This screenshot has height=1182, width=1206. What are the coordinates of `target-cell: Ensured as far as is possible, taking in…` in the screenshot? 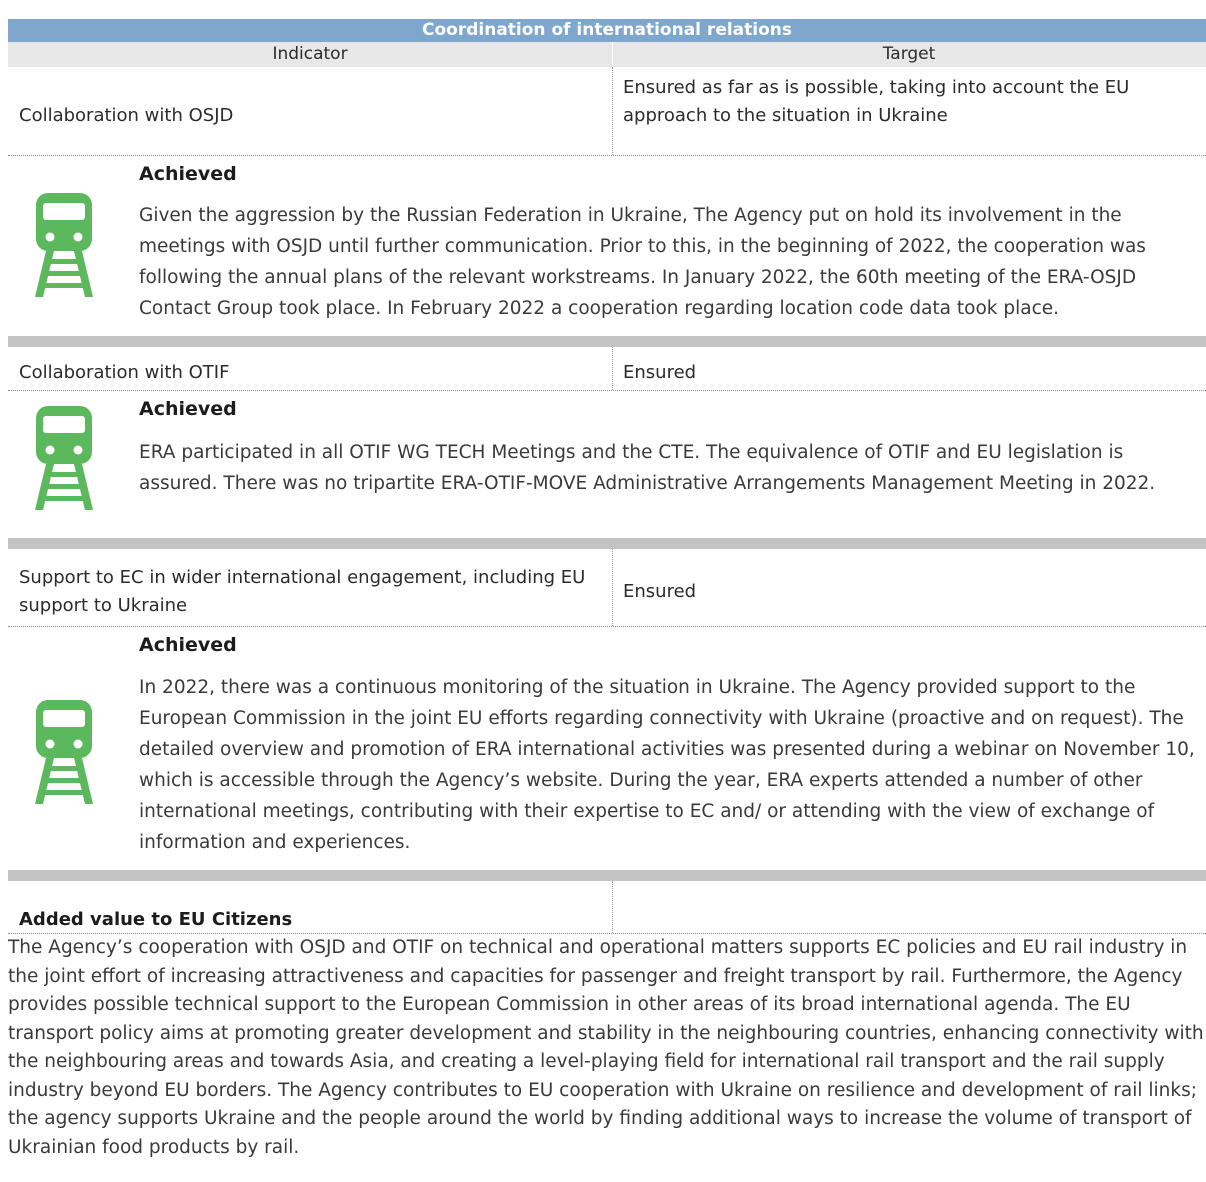 It's located at (876, 101).